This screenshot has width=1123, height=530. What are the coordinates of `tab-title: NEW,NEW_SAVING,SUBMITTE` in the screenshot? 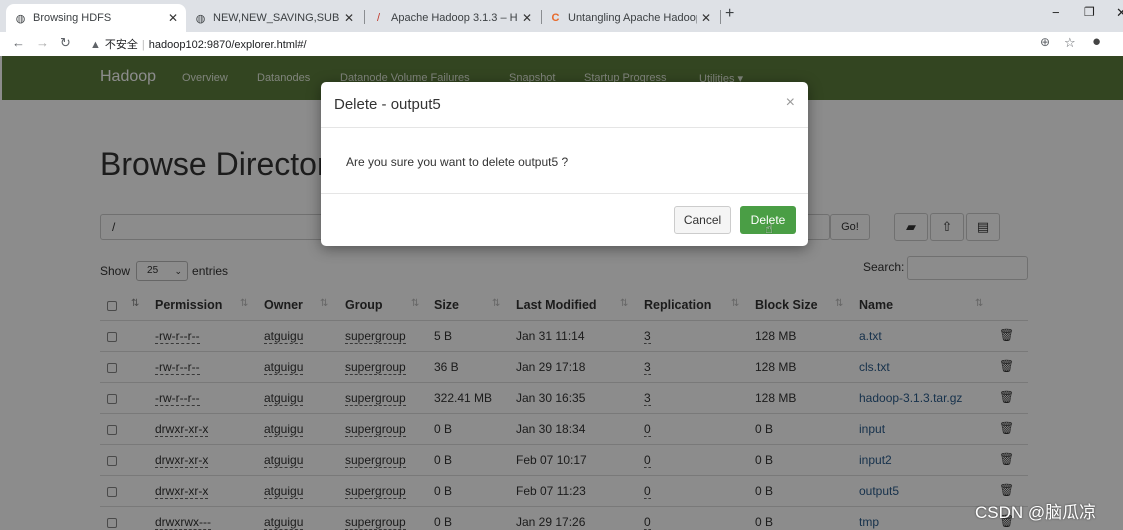 It's located at (276, 18).